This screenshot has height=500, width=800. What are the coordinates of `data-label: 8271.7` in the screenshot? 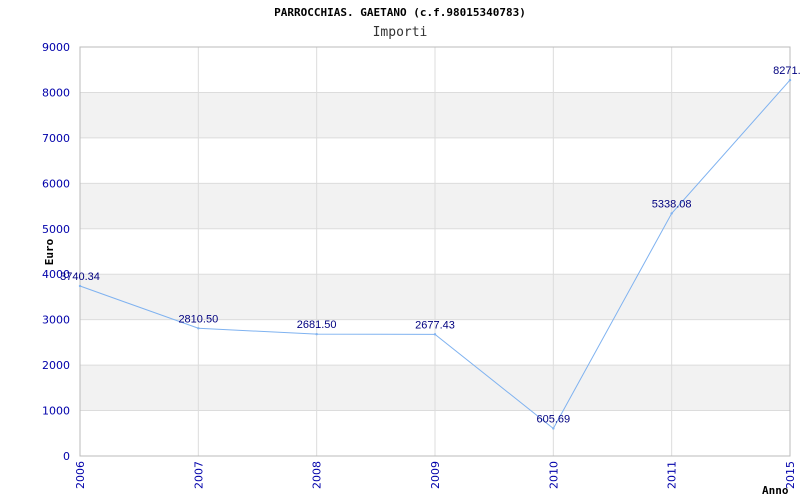 It's located at (786, 71).